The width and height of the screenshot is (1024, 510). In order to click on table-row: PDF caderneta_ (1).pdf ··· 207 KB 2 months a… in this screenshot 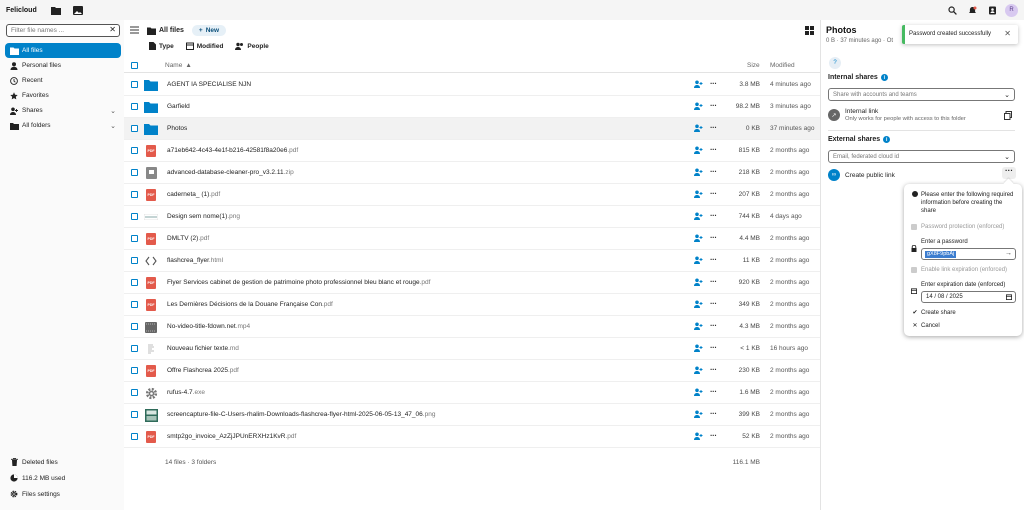, I will do `click(472, 195)`.